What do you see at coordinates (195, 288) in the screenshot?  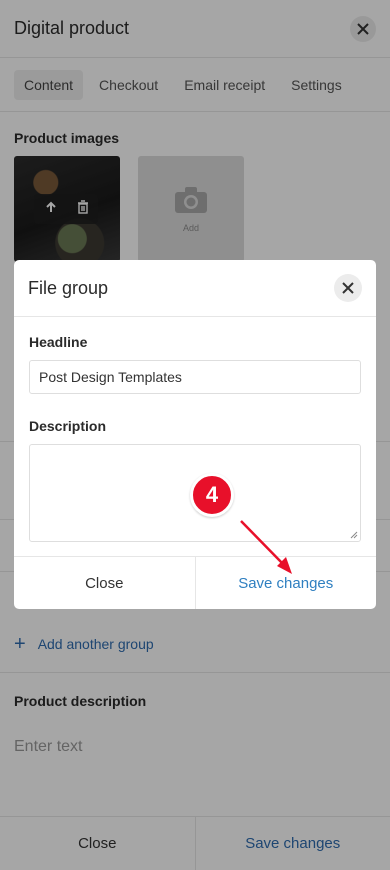 I see `dialog-header: File group` at bounding box center [195, 288].